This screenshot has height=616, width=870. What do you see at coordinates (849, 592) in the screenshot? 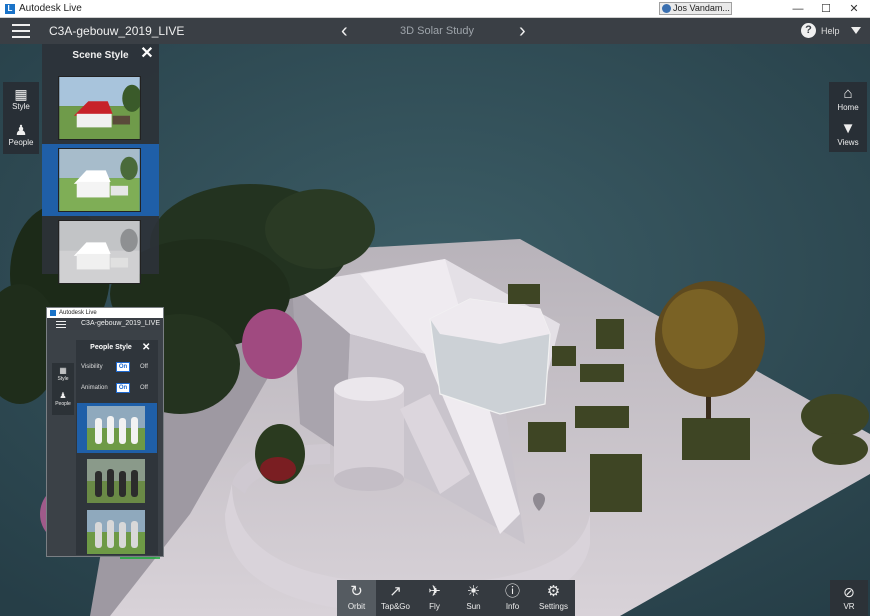
I see `vr-headset-icon: ⊘` at bounding box center [849, 592].